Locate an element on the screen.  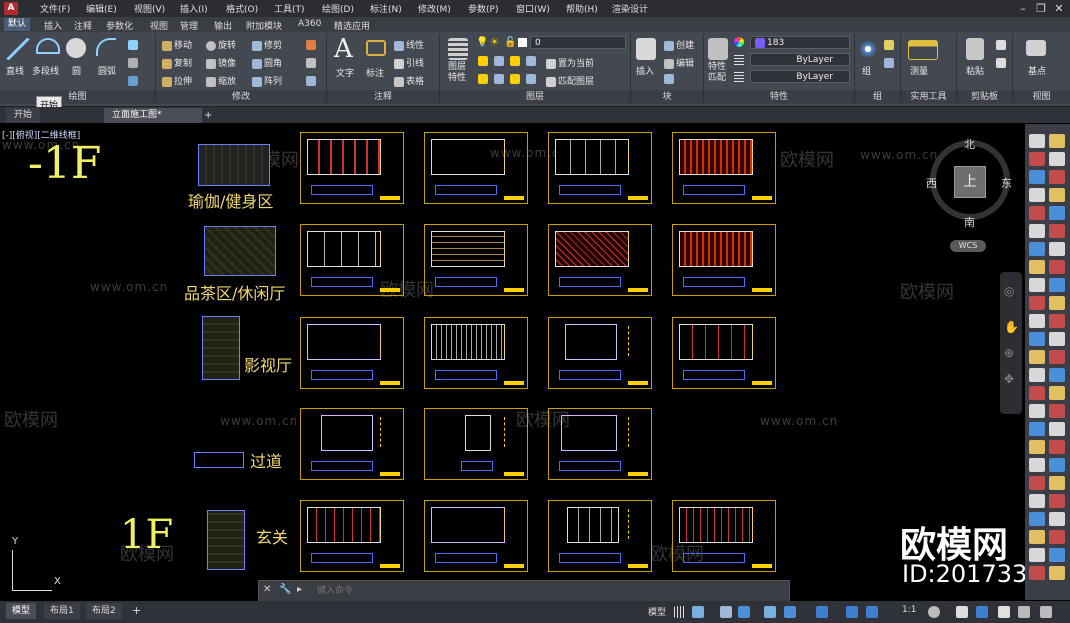
make-current-tool: 置为当前 is located at coordinates (570, 62).